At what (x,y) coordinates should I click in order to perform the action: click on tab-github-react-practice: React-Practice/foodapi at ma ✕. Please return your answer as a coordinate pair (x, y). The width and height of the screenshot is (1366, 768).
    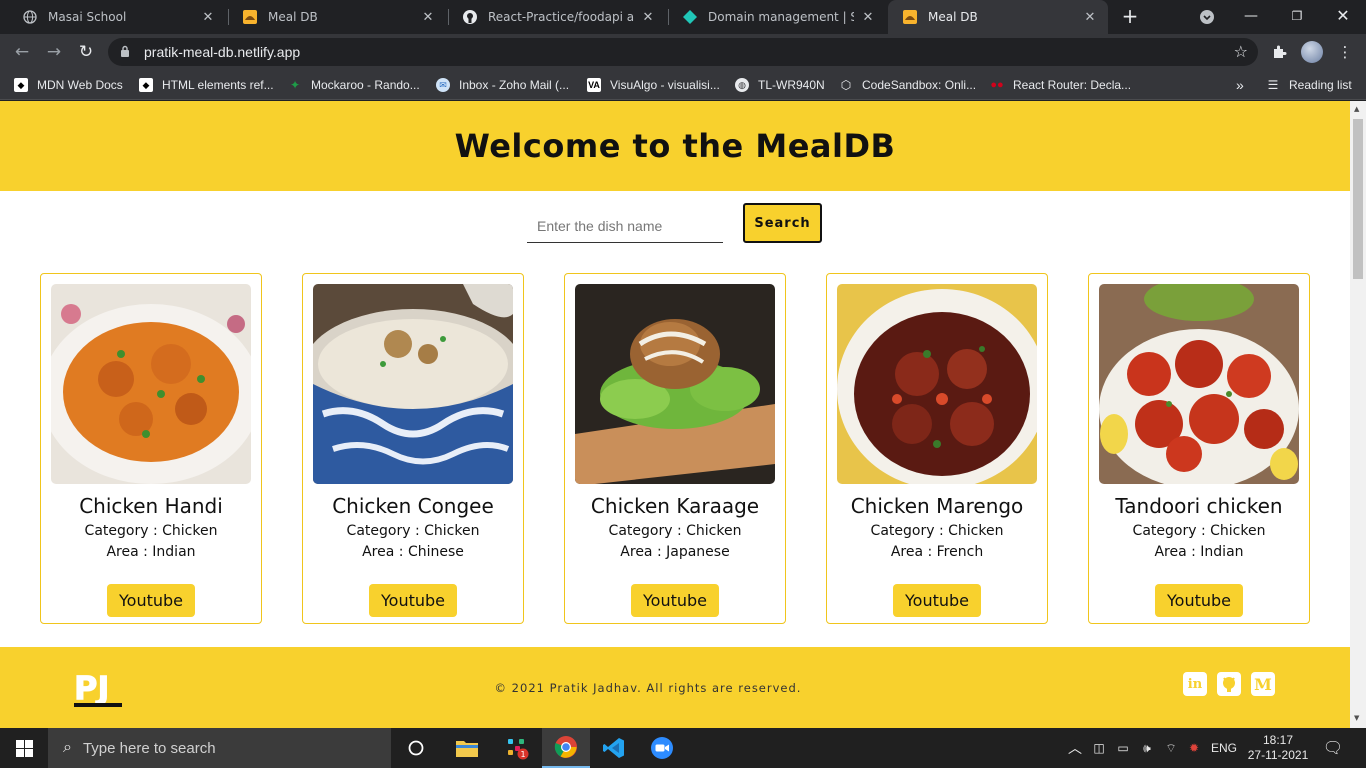
    Looking at the image, I should click on (557, 17).